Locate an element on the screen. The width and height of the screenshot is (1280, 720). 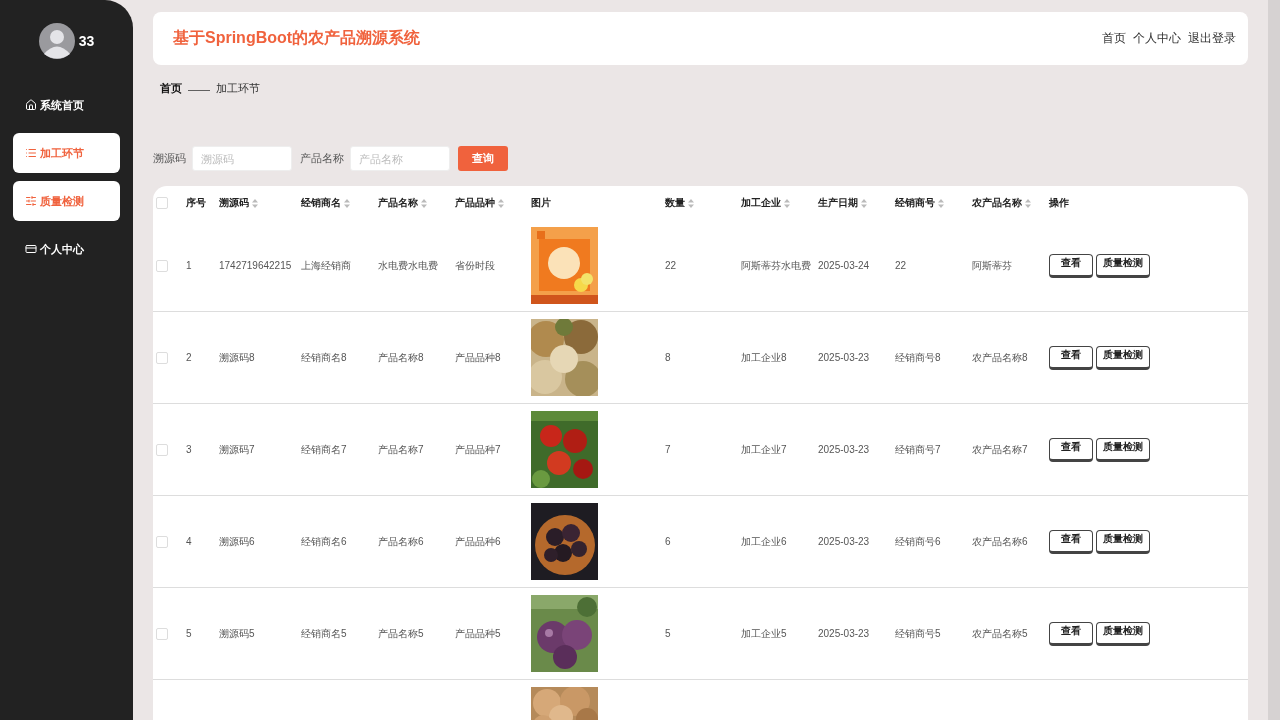
table-cell-text: 4 is located at coordinates (189, 541).